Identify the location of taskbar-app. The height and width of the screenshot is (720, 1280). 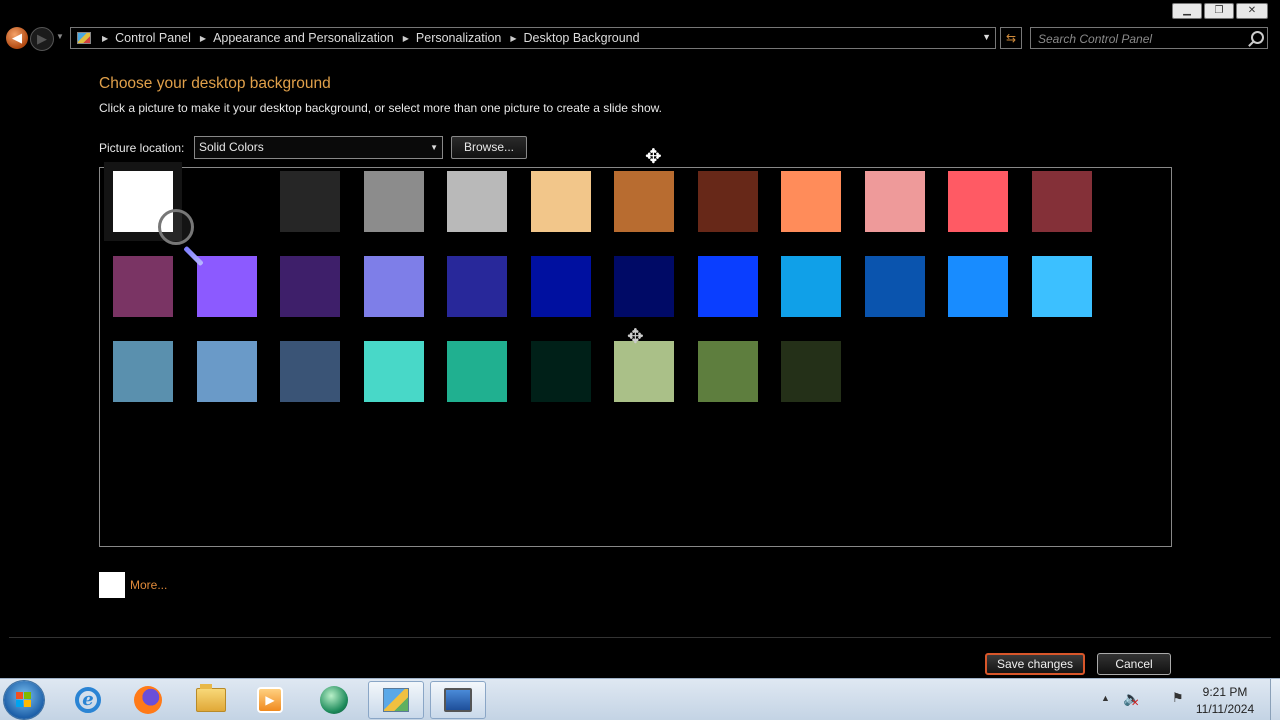
(334, 700).